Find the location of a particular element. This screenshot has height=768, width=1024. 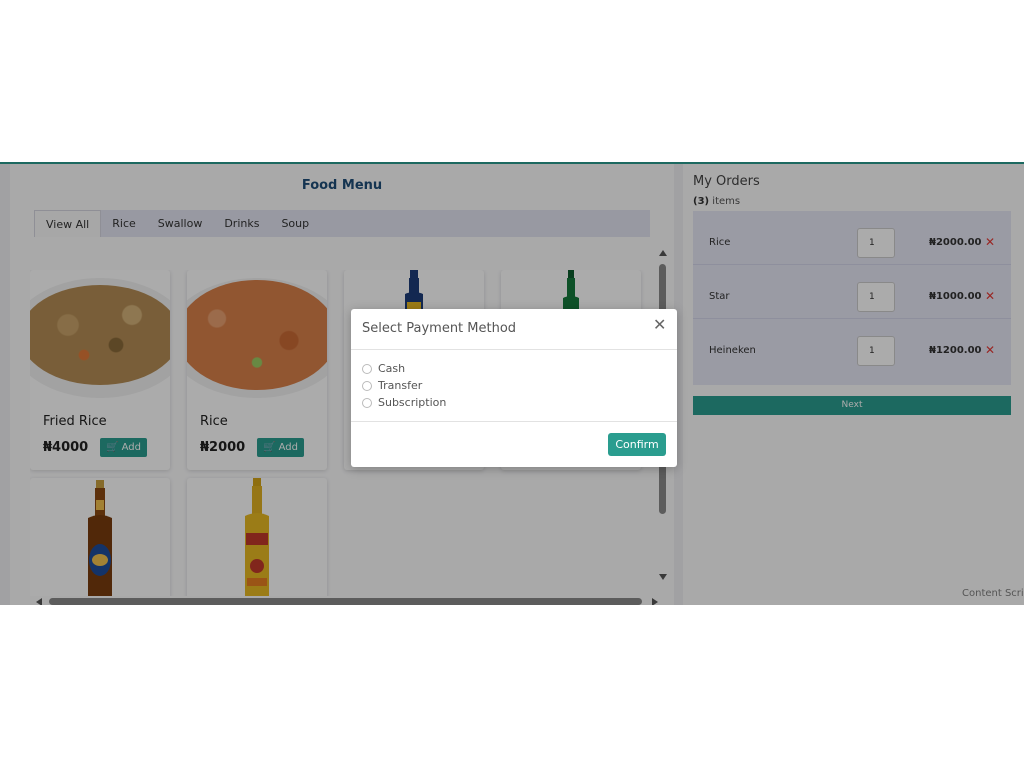

modal-footer-divider is located at coordinates (514, 421).